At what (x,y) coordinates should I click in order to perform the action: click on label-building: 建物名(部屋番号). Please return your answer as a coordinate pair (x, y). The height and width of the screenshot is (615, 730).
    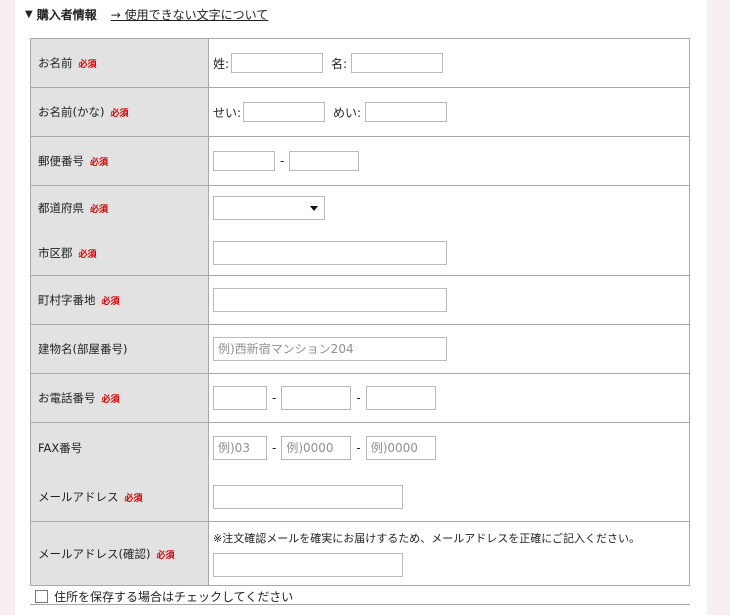
    Looking at the image, I should click on (119, 349).